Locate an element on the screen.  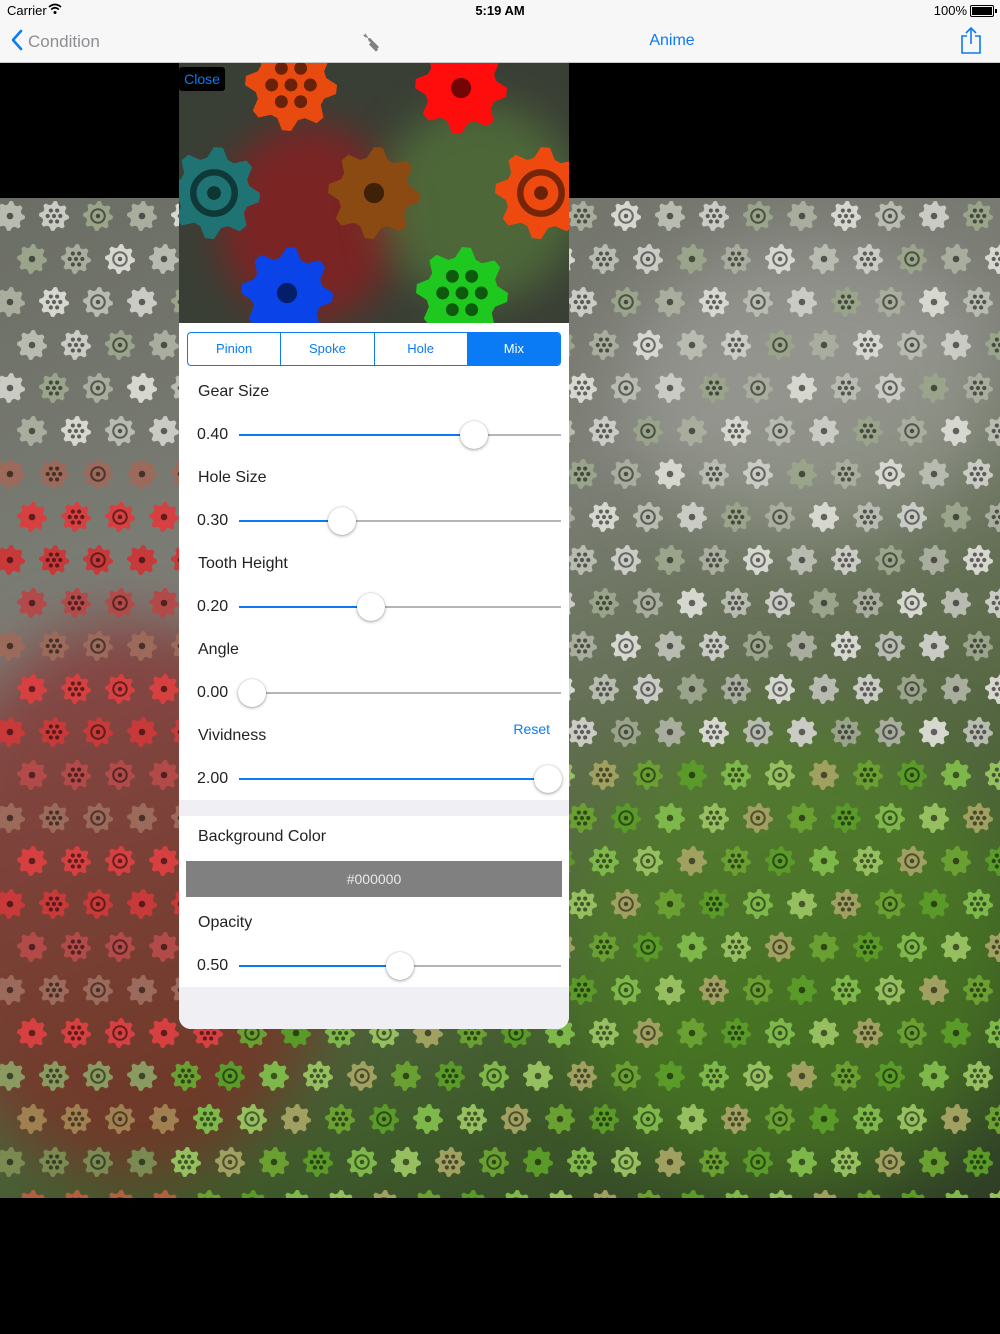
close-button: Close is located at coordinates (202, 79).